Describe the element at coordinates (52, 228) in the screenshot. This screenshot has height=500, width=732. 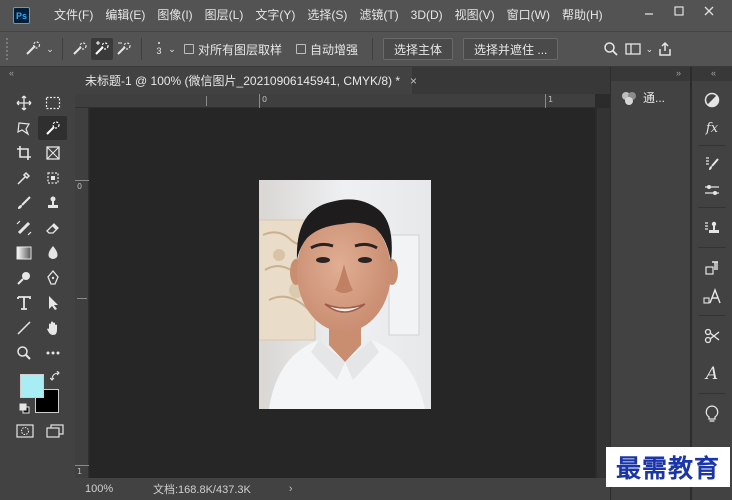
I see `eraser-tool-icon` at that location.